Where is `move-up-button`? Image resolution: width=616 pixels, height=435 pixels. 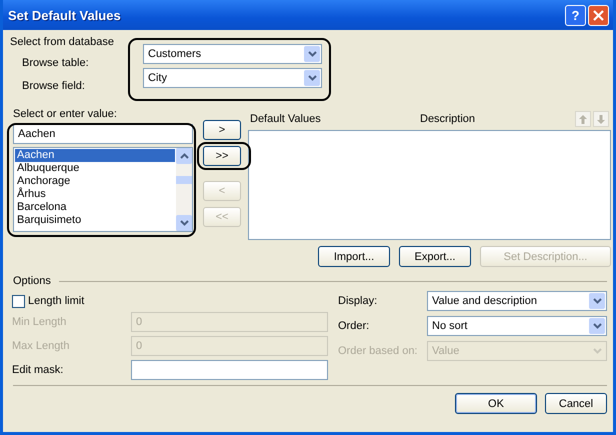
move-up-button is located at coordinates (583, 119).